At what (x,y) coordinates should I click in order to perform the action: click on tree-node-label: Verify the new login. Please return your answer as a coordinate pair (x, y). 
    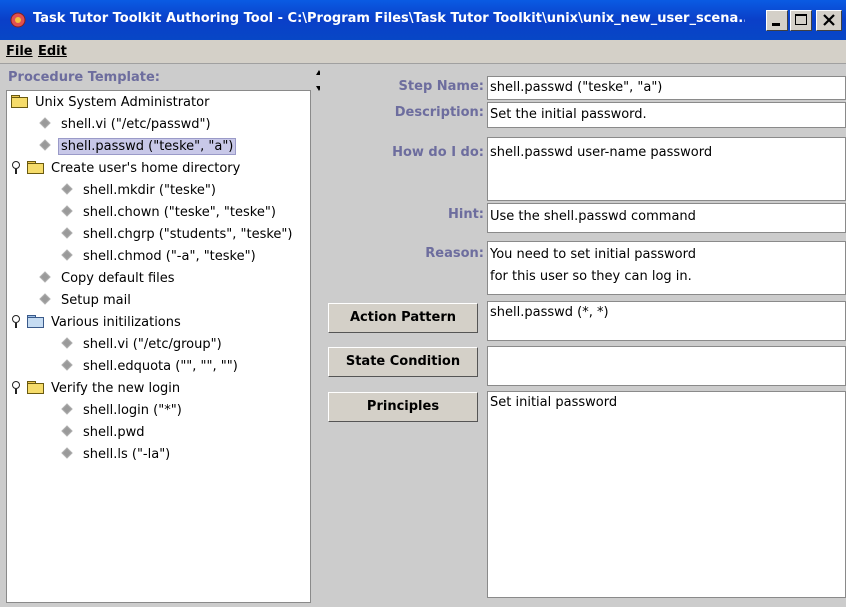
    Looking at the image, I should click on (116, 388).